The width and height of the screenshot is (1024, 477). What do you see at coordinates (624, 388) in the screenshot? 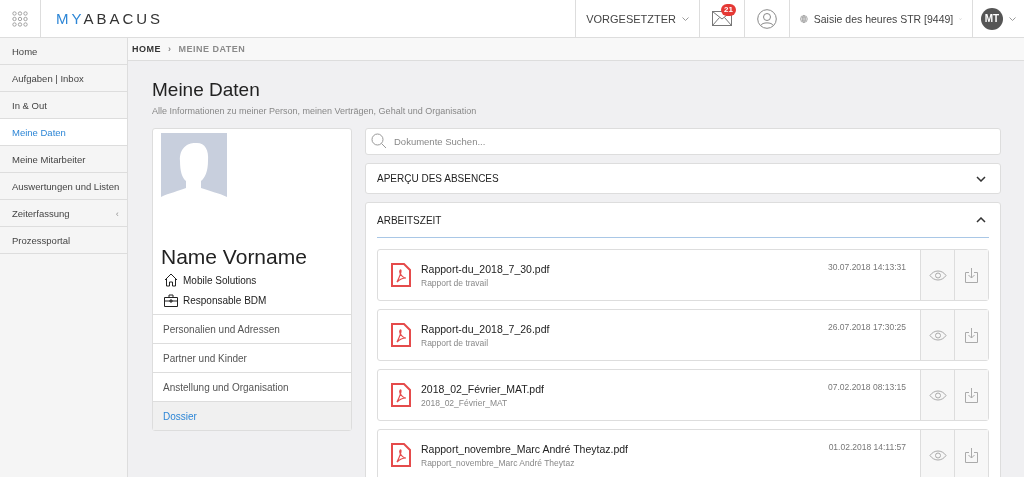
I see `file-name: 2018_02_Février_MAT.pdf` at bounding box center [624, 388].